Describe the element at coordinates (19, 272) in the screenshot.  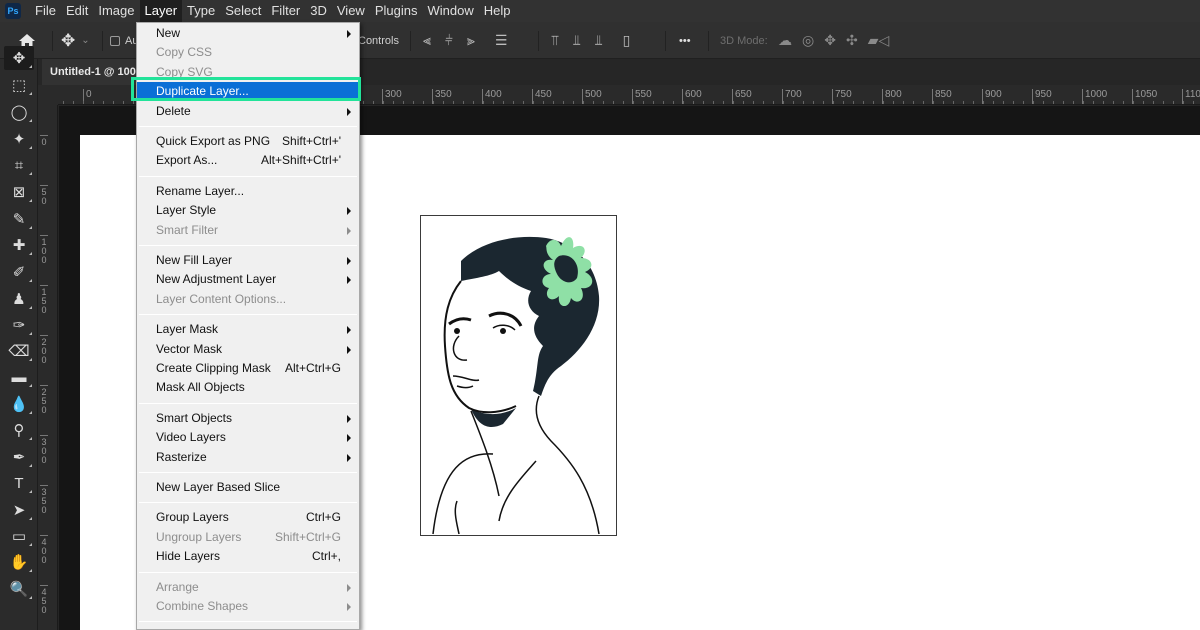
I see `brush-tool: ✐` at that location.